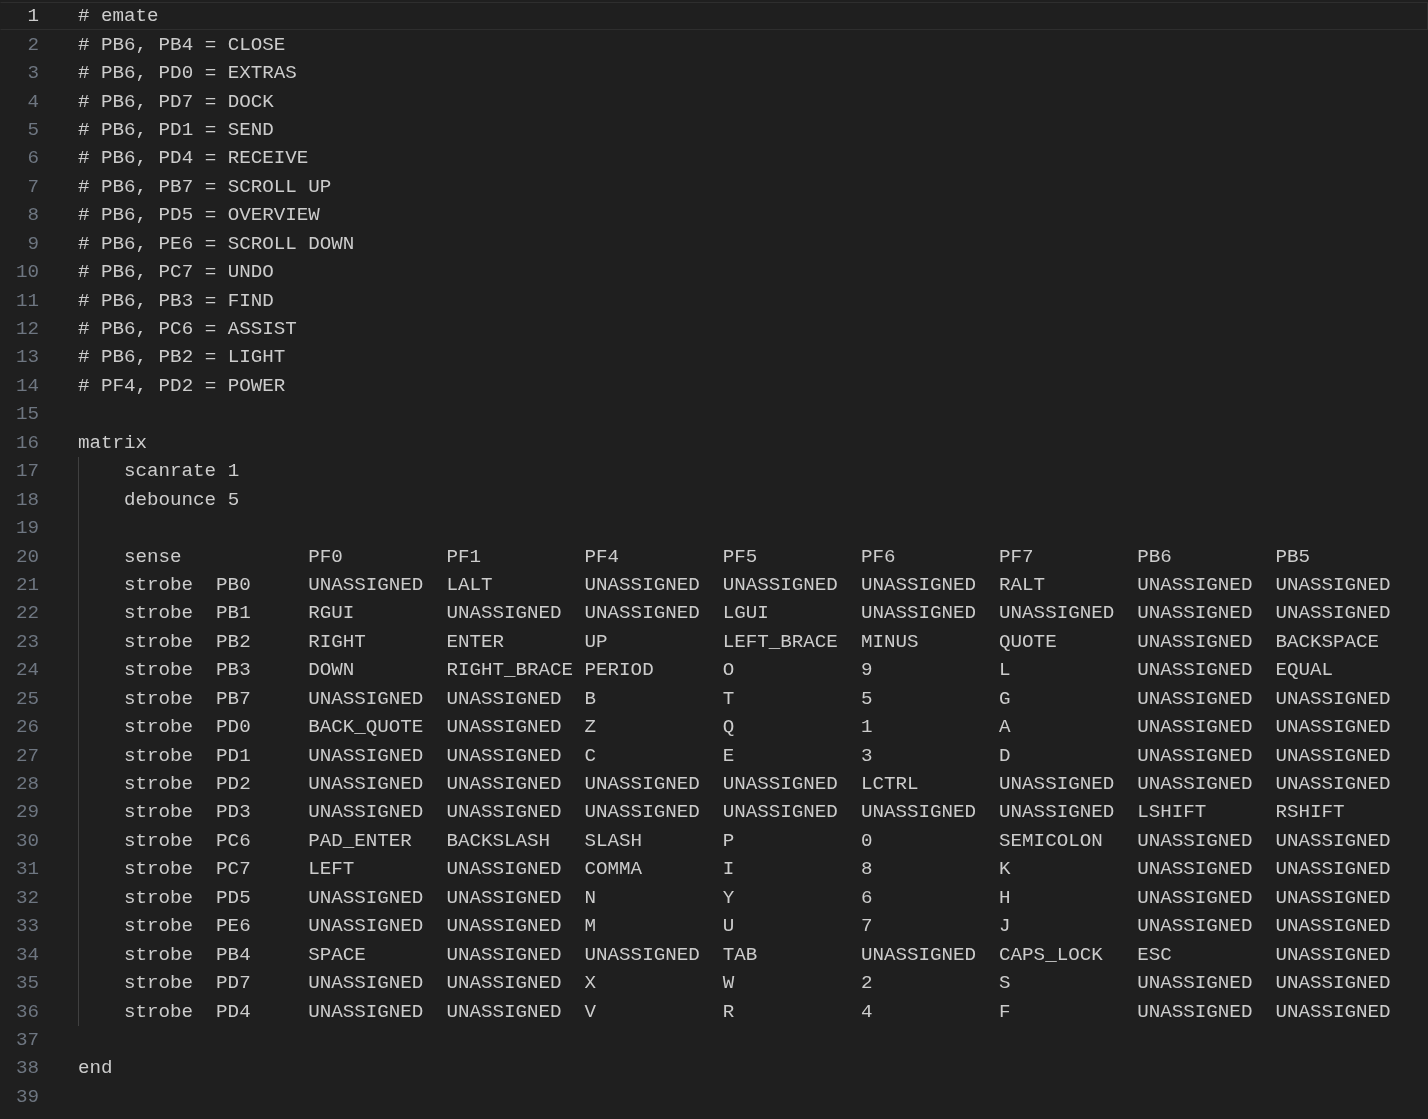  I want to click on table-cell-text: PB1, so click(234, 613).